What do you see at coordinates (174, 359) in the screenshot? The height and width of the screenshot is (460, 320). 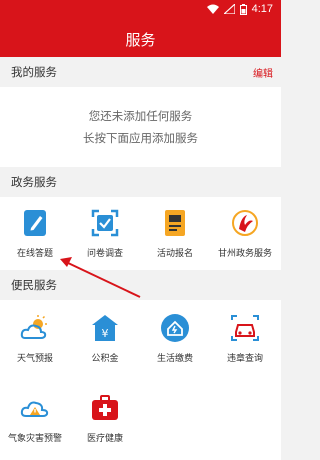 I see `grid-item-label: 生活缴费` at bounding box center [174, 359].